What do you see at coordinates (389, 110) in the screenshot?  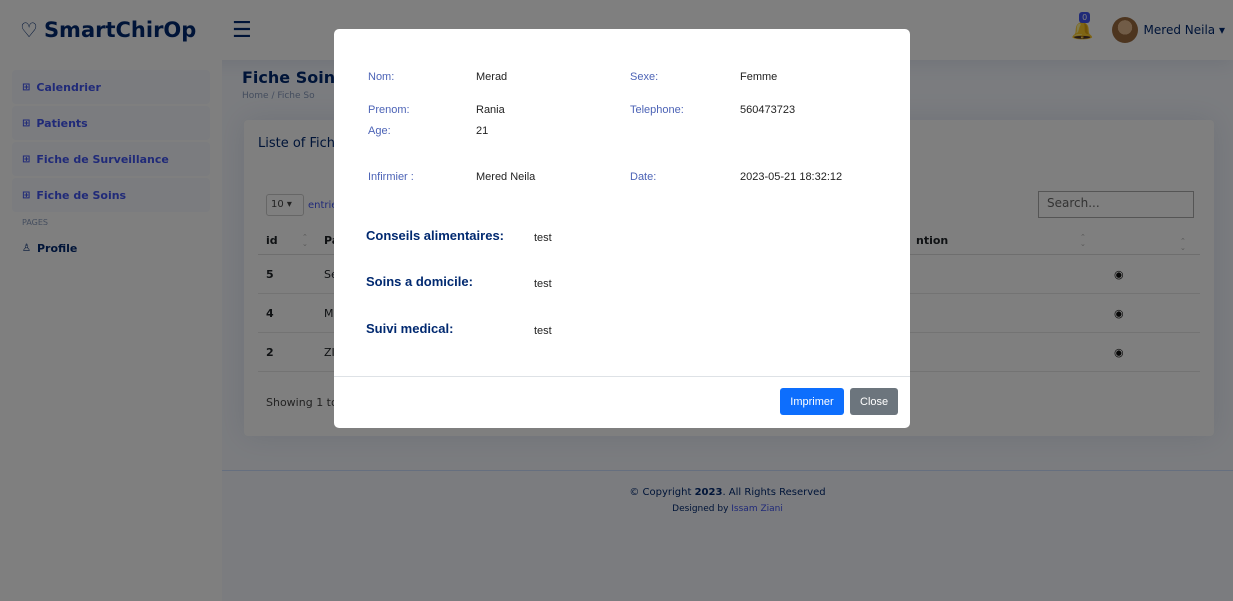 I see `prenom-label: Prenom:` at bounding box center [389, 110].